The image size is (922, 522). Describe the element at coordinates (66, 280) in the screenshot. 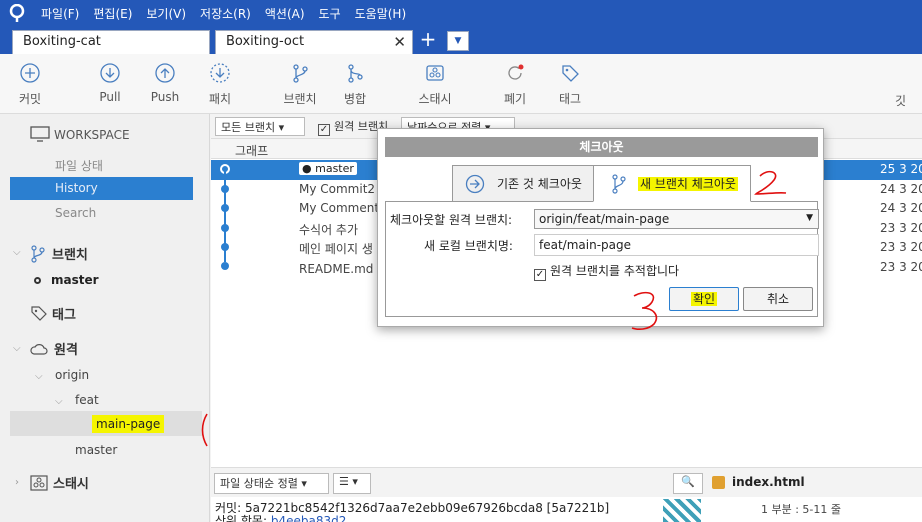

I see `sidebar-item-master: master` at that location.